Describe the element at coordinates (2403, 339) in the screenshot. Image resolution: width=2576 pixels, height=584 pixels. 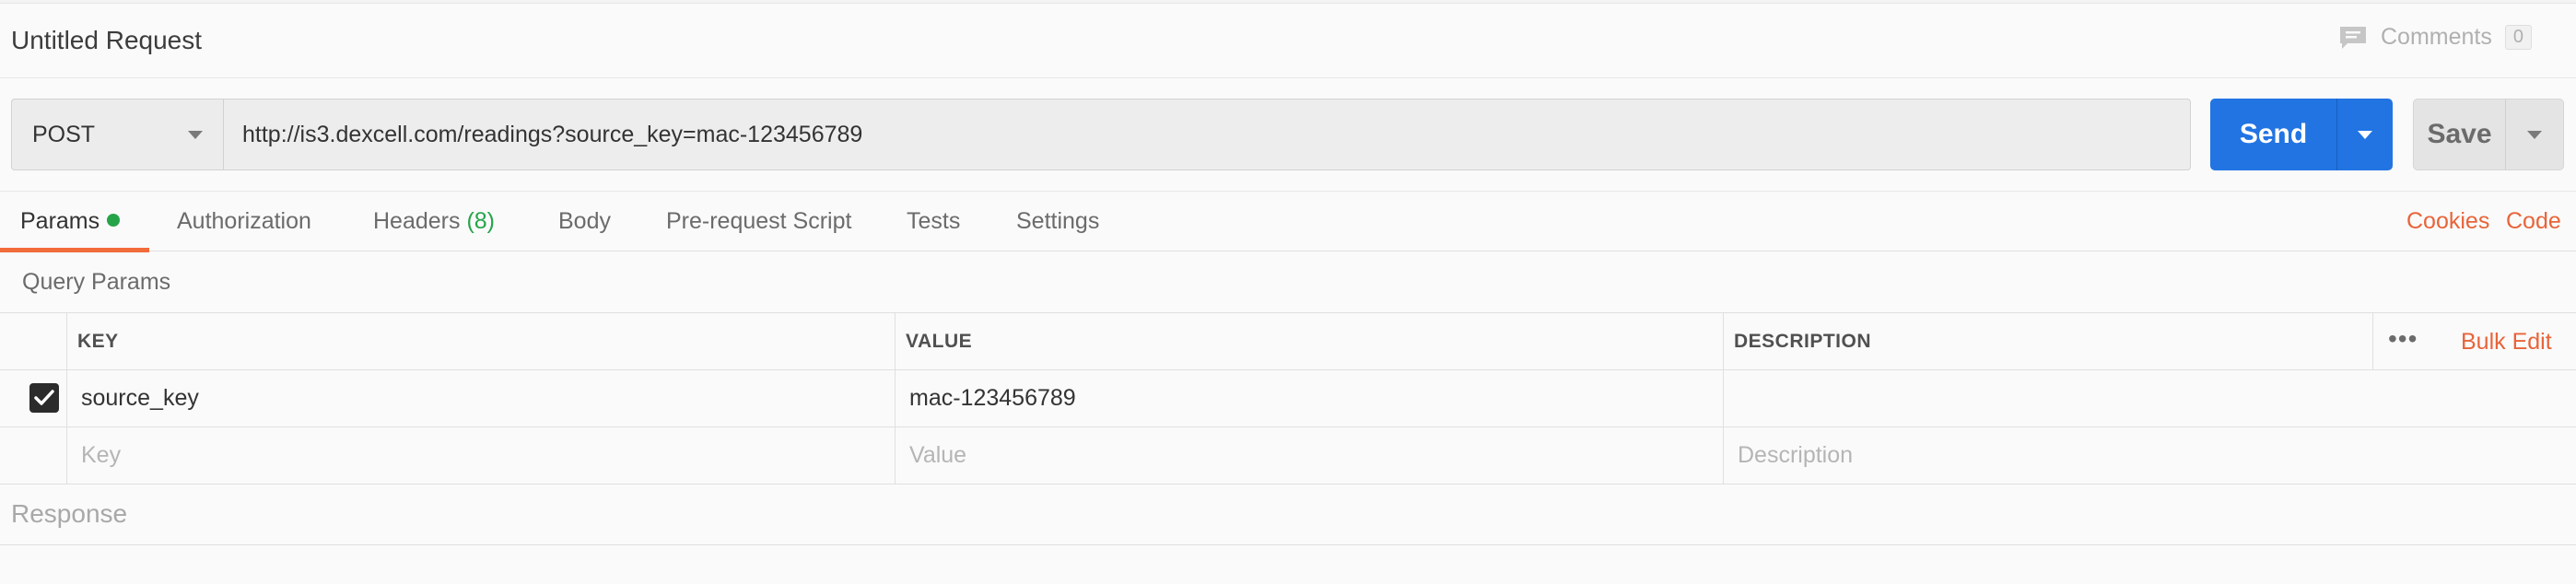
I see `more-options-icon: •••` at that location.